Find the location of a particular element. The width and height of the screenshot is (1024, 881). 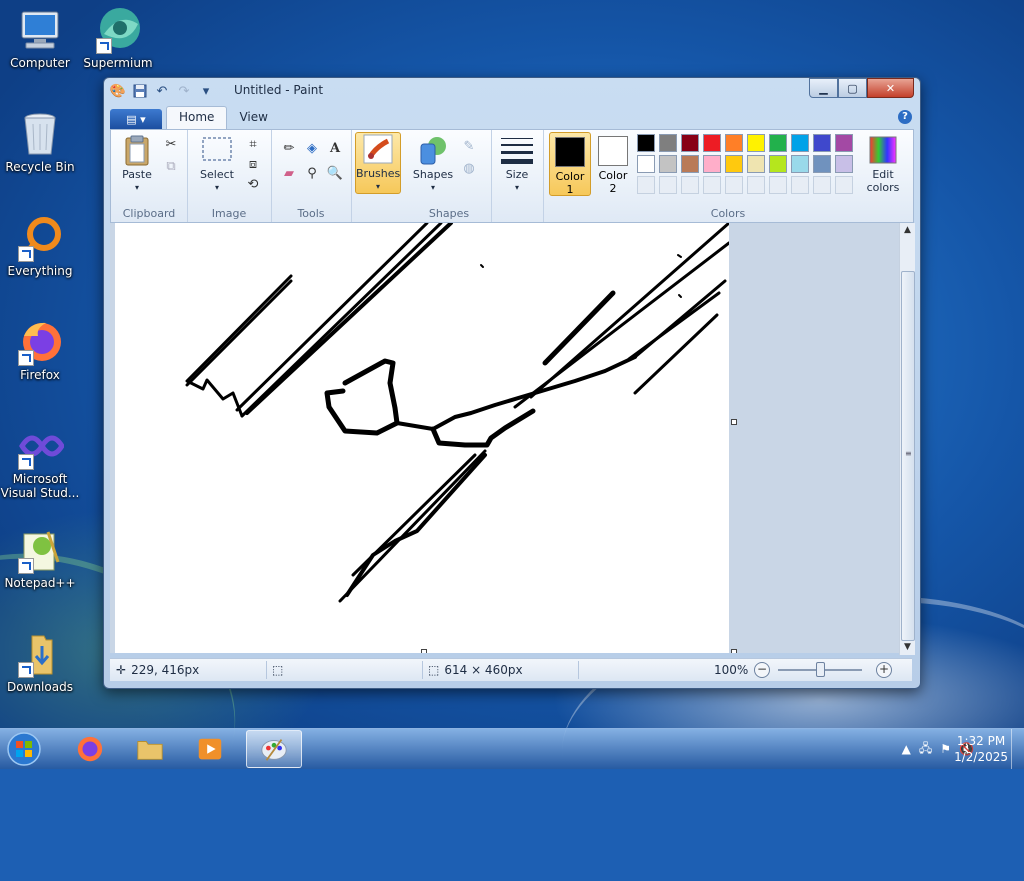

magnifier-icon: 🔍 is located at coordinates (335, 173).